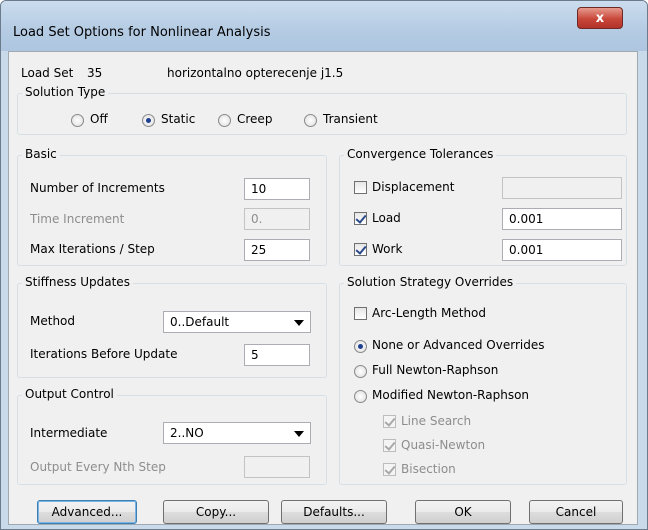 This screenshot has width=648, height=530. Describe the element at coordinates (65, 92) in the screenshot. I see `solution-type-title: Solution Type` at that location.